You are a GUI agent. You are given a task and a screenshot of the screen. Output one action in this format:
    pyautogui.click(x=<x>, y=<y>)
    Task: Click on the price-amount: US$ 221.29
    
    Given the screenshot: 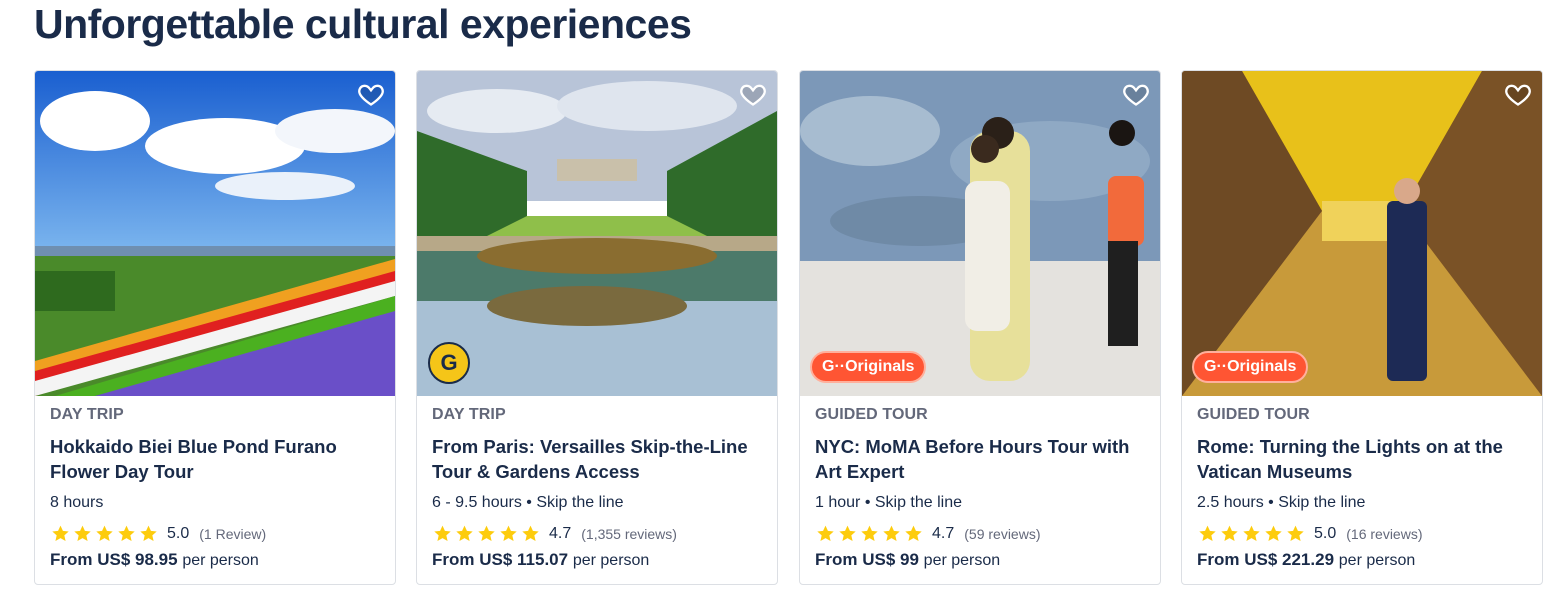 What is the action you would take?
    pyautogui.click(x=1289, y=559)
    